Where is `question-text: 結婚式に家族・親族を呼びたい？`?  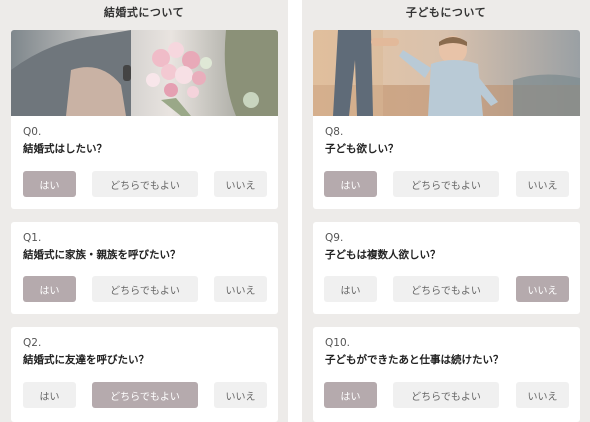
question-text: 結婚式に家族・親族を呼びたい？ is located at coordinates (102, 255).